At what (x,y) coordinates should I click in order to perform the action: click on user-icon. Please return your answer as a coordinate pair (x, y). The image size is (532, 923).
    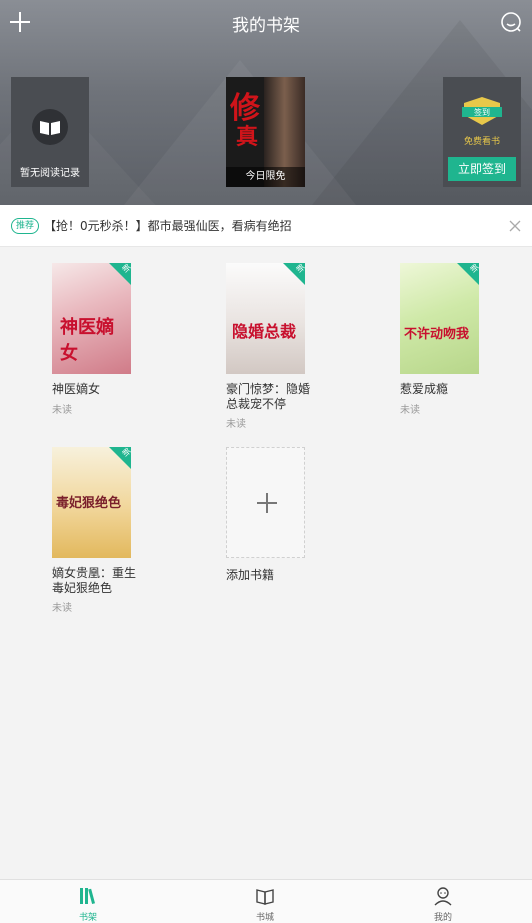
    Looking at the image, I should click on (443, 896).